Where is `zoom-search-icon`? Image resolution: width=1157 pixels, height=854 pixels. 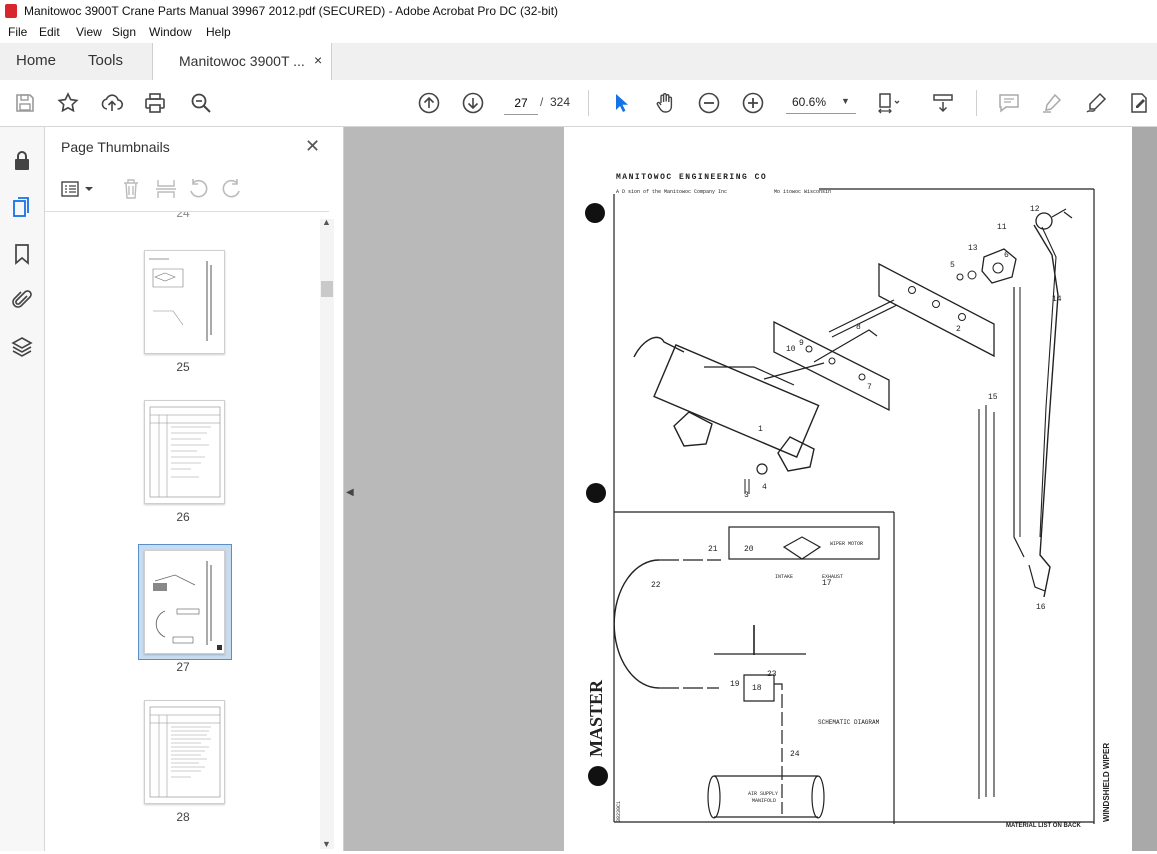 zoom-search-icon is located at coordinates (201, 103).